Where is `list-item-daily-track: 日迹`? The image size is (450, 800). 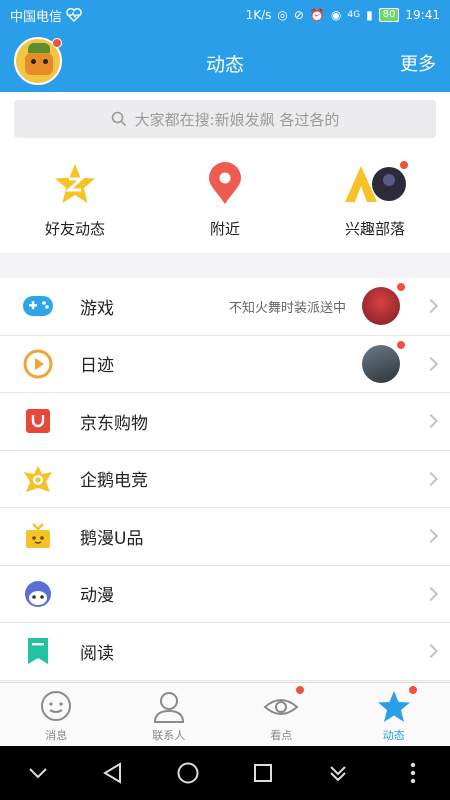
list-item-daily-track: 日迹 is located at coordinates (225, 364).